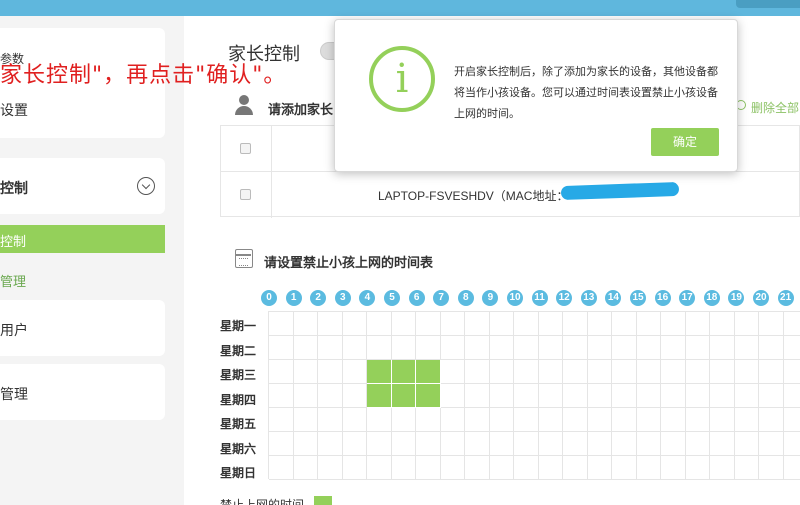  I want to click on sidebar-card-users: 用户, so click(82, 328).